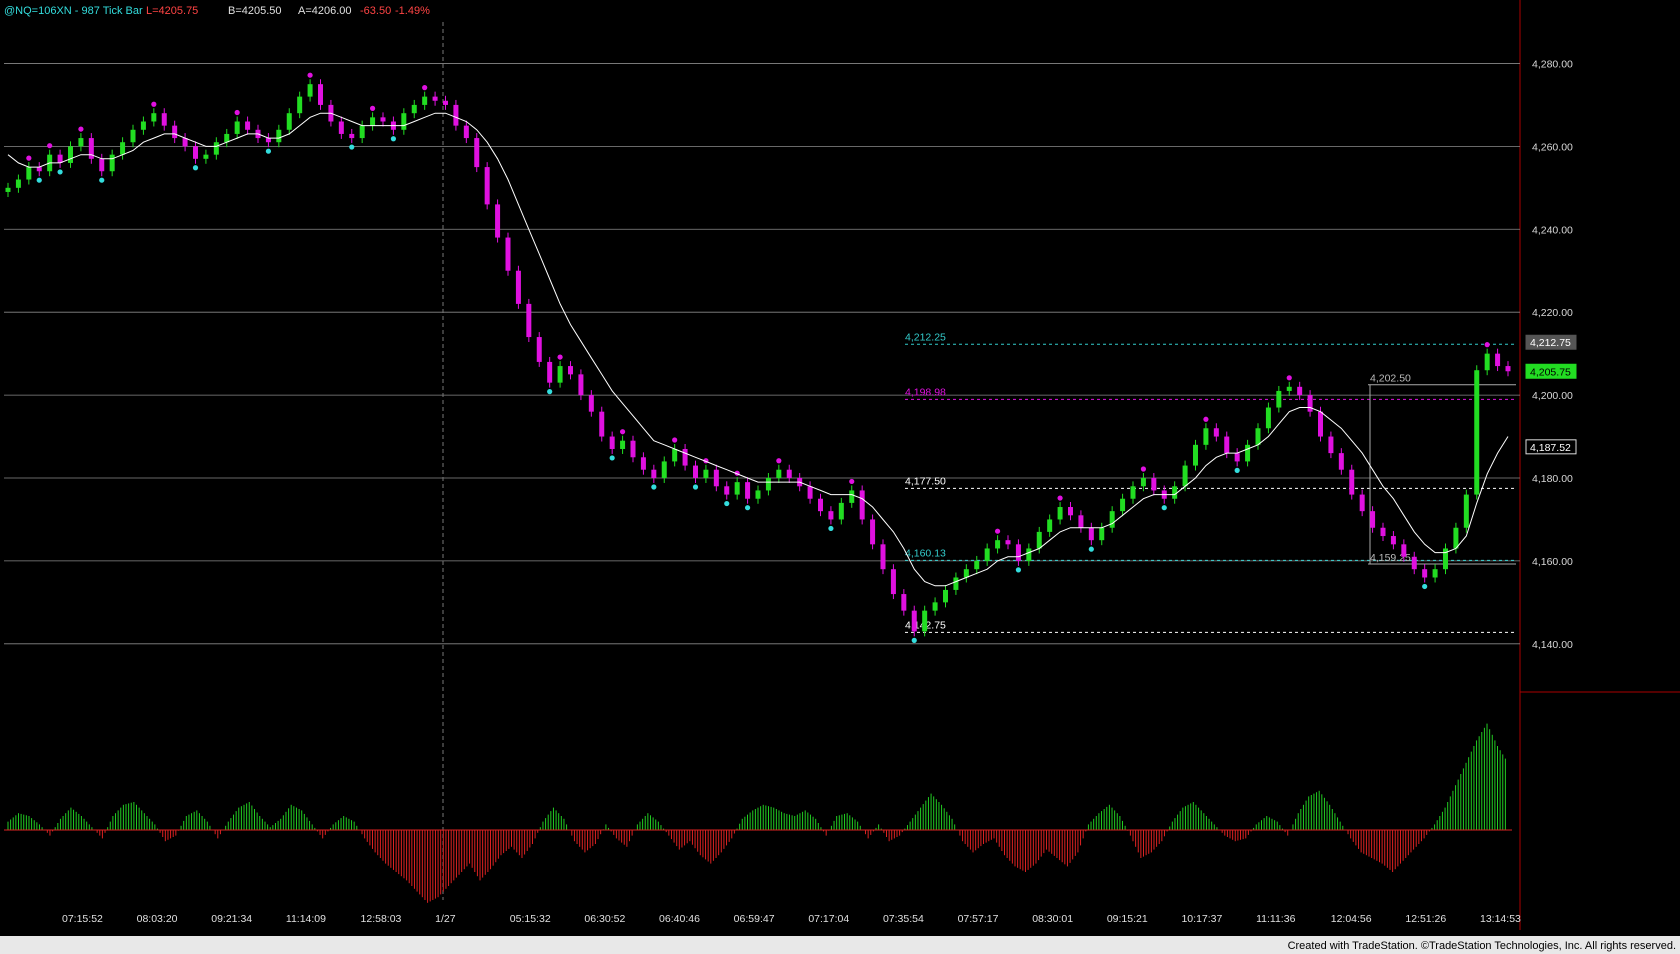  What do you see at coordinates (1552, 479) in the screenshot?
I see `y-tick-label: 4,180.00` at bounding box center [1552, 479].